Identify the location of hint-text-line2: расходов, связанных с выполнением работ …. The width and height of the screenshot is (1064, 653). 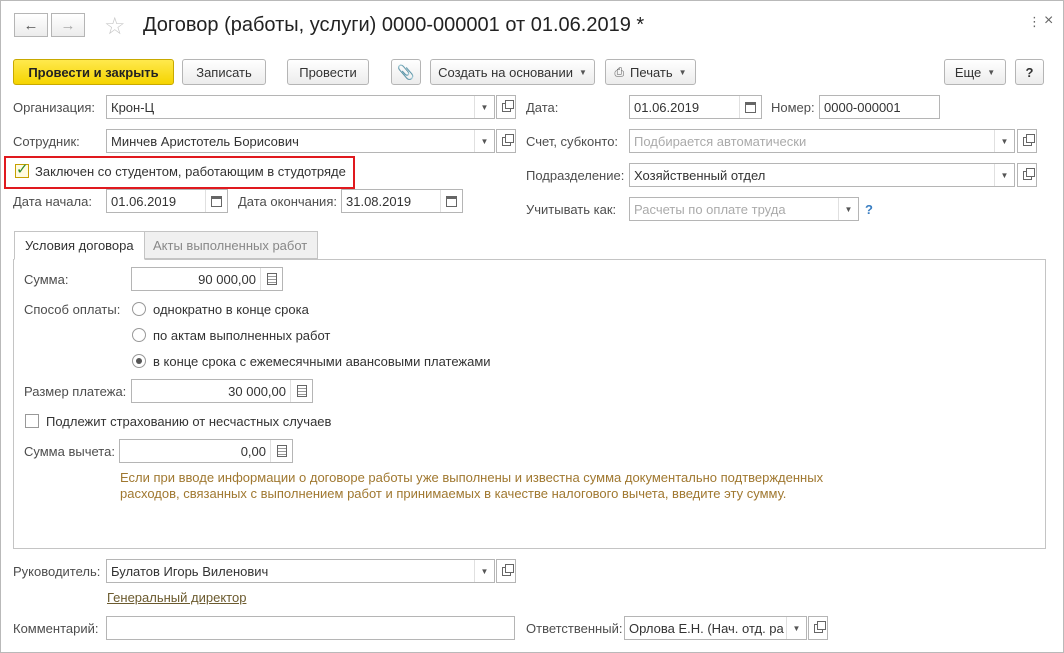
(453, 493).